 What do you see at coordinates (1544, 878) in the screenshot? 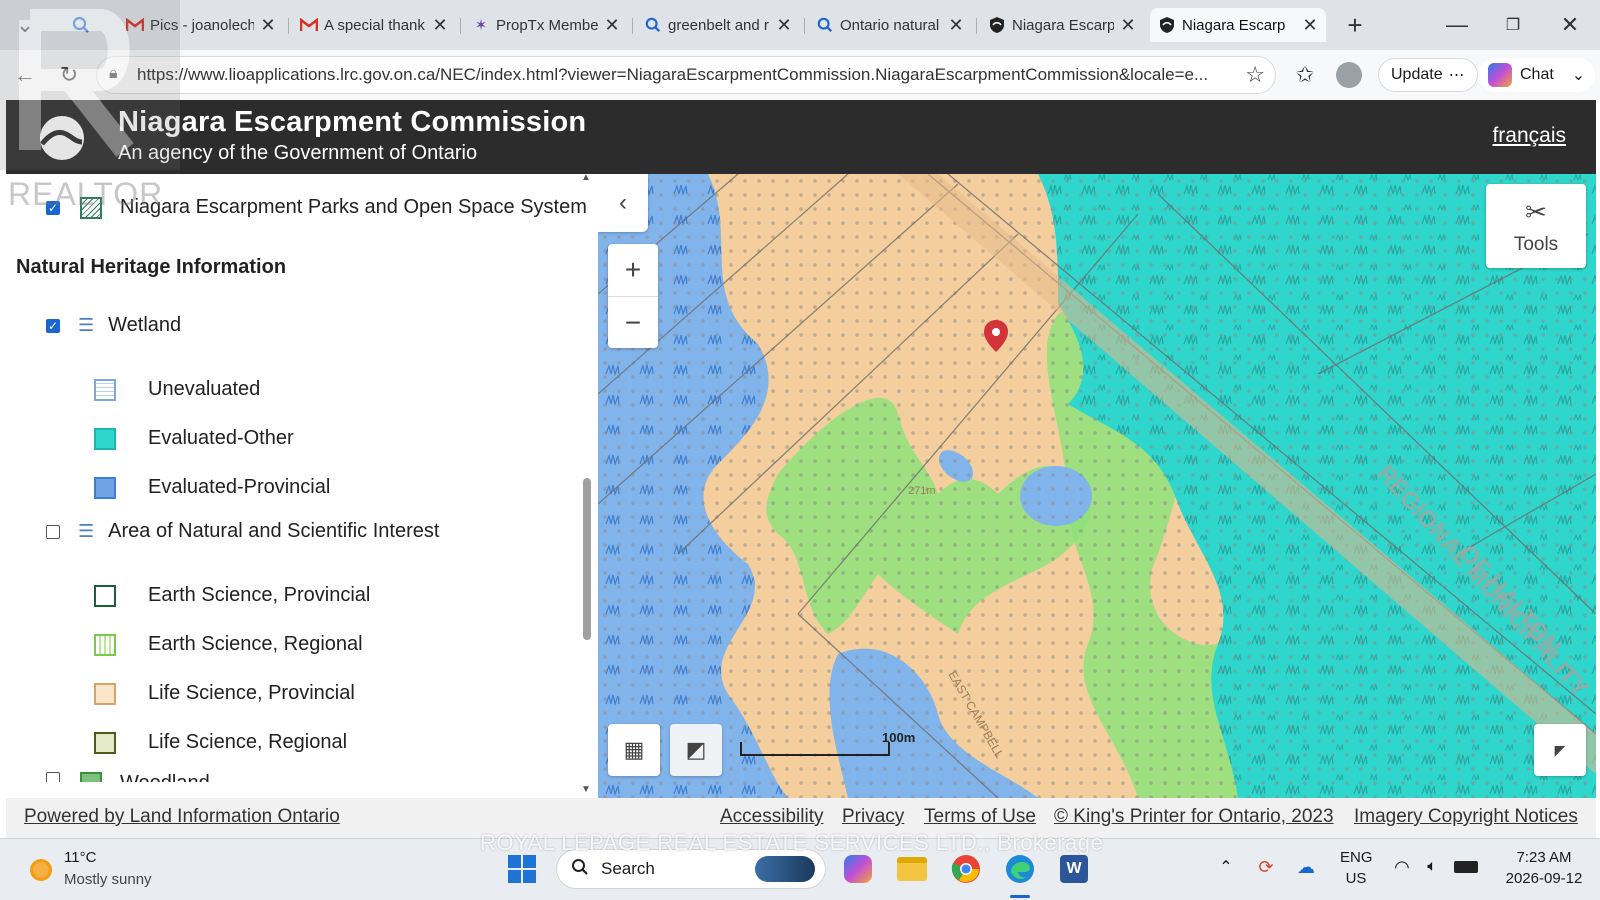
I see `clock-date: 2026-09-12` at bounding box center [1544, 878].